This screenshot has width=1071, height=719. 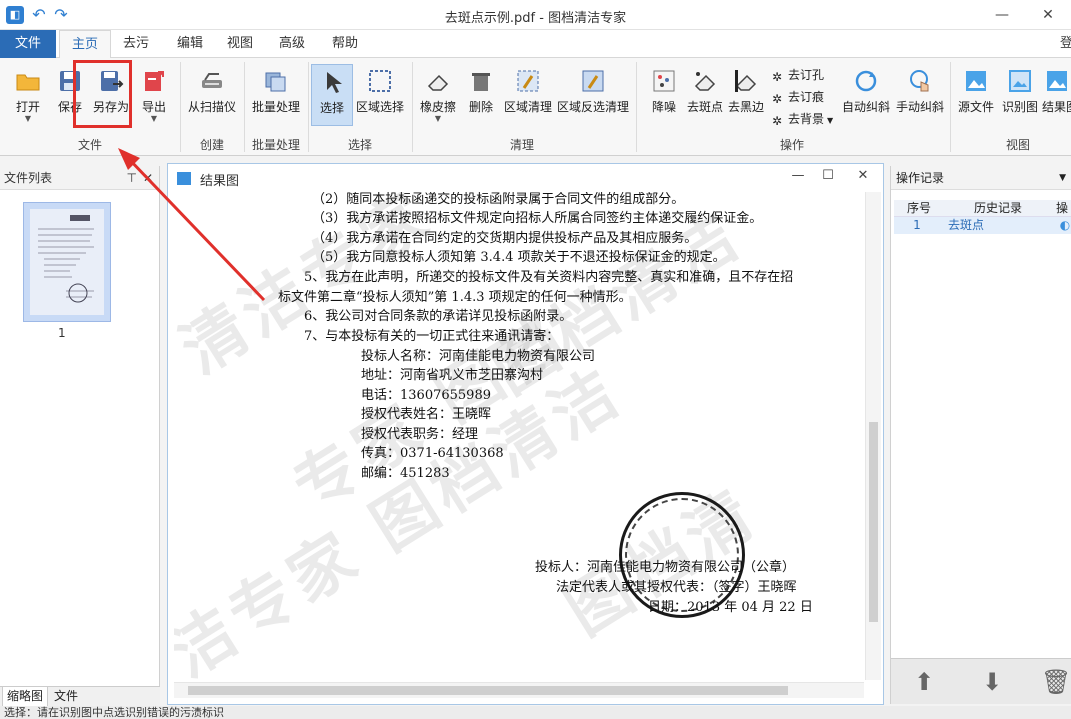 What do you see at coordinates (535, 712) in the screenshot?
I see `status-bar: 选择：请在识别图中点选识别错误的污渍标识` at bounding box center [535, 712].